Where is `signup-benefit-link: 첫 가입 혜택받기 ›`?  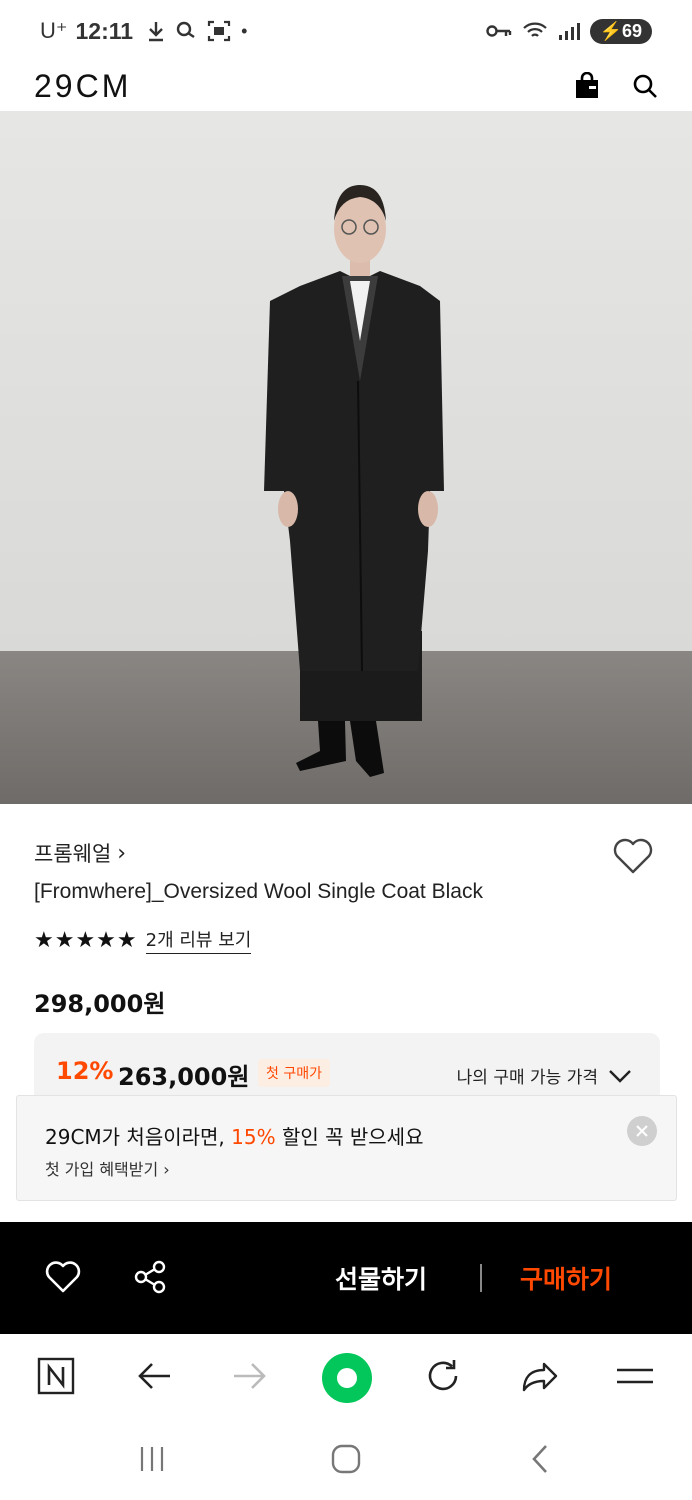
signup-benefit-link: 첫 가입 혜택받기 › is located at coordinates (107, 1168).